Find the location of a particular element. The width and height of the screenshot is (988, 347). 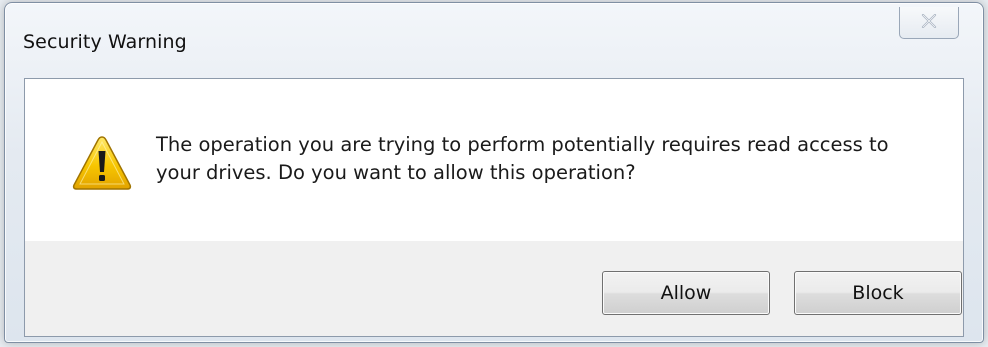

close-icon is located at coordinates (929, 22).